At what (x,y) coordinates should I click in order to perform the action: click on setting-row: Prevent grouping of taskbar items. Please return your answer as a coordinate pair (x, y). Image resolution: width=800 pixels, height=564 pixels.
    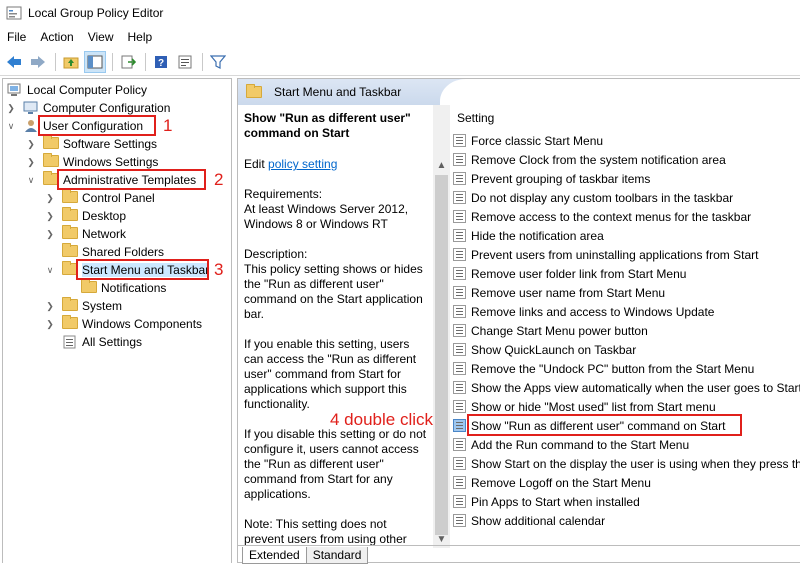
    Looking at the image, I should click on (626, 178).